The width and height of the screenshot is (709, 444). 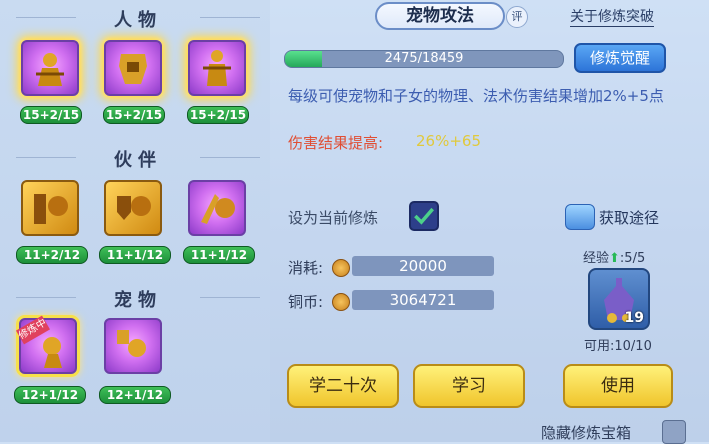 What do you see at coordinates (618, 346) in the screenshot?
I see `item-available: 可用:10/10` at bounding box center [618, 346].